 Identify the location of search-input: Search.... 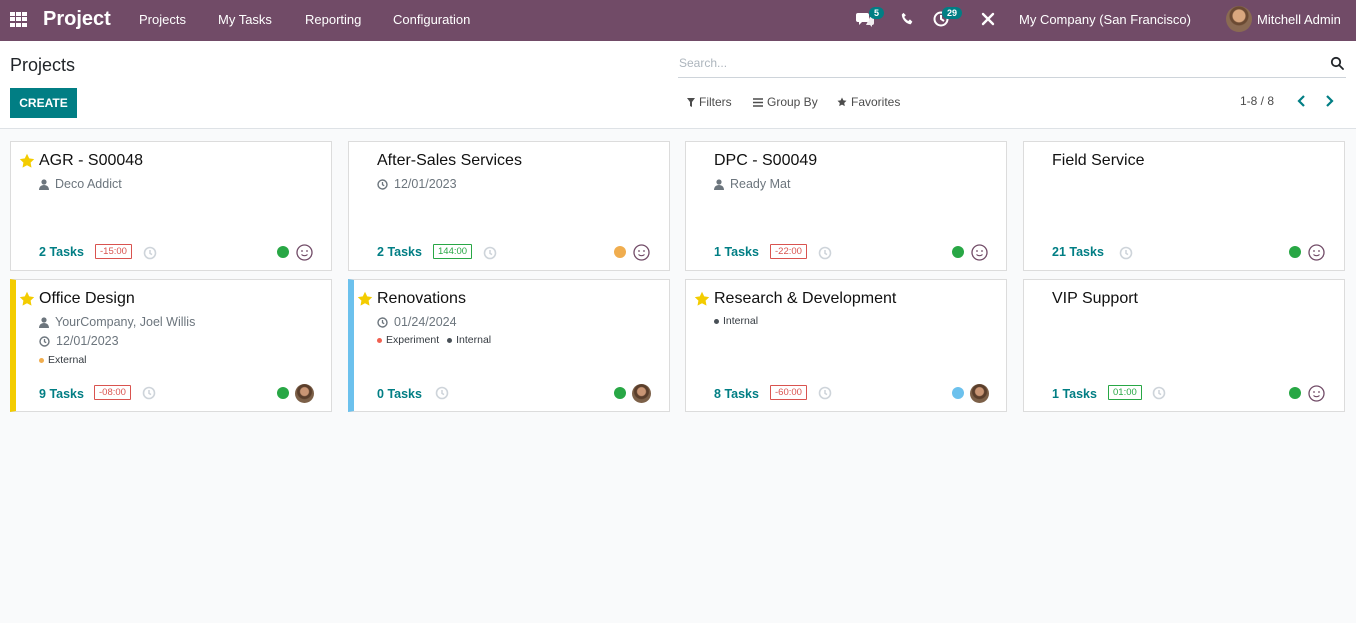
(703, 63).